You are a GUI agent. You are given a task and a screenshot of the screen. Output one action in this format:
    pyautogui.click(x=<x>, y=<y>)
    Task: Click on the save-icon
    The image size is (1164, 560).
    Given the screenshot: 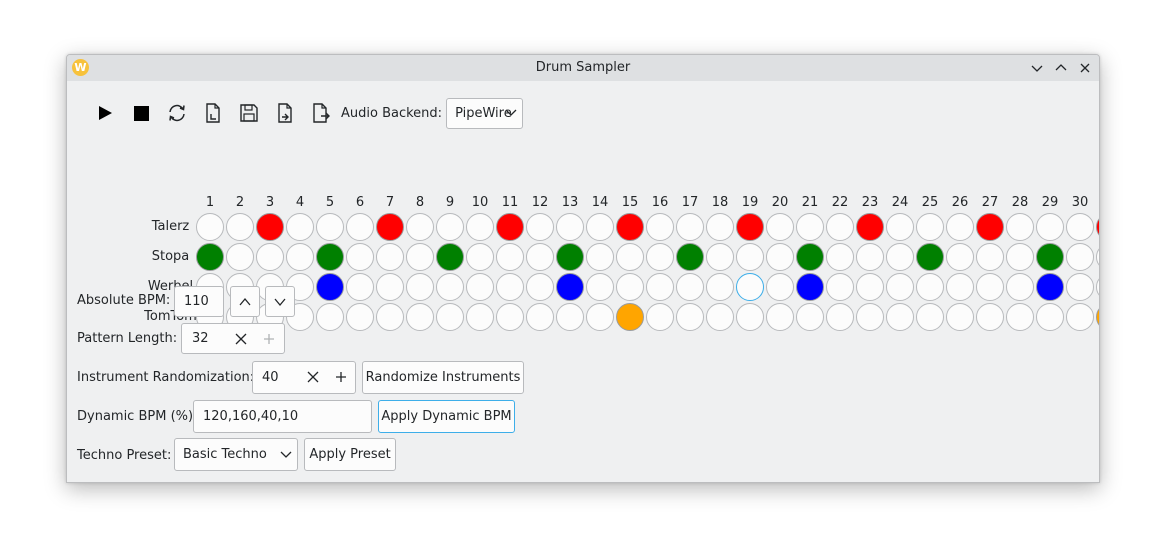 What is the action you would take?
    pyautogui.click(x=249, y=113)
    